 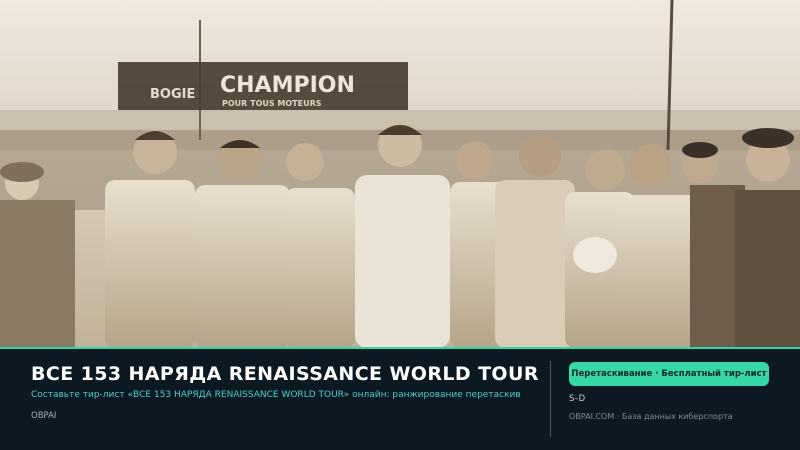 What do you see at coordinates (577, 399) in the screenshot?
I see `tier-range-label: S–D` at bounding box center [577, 399].